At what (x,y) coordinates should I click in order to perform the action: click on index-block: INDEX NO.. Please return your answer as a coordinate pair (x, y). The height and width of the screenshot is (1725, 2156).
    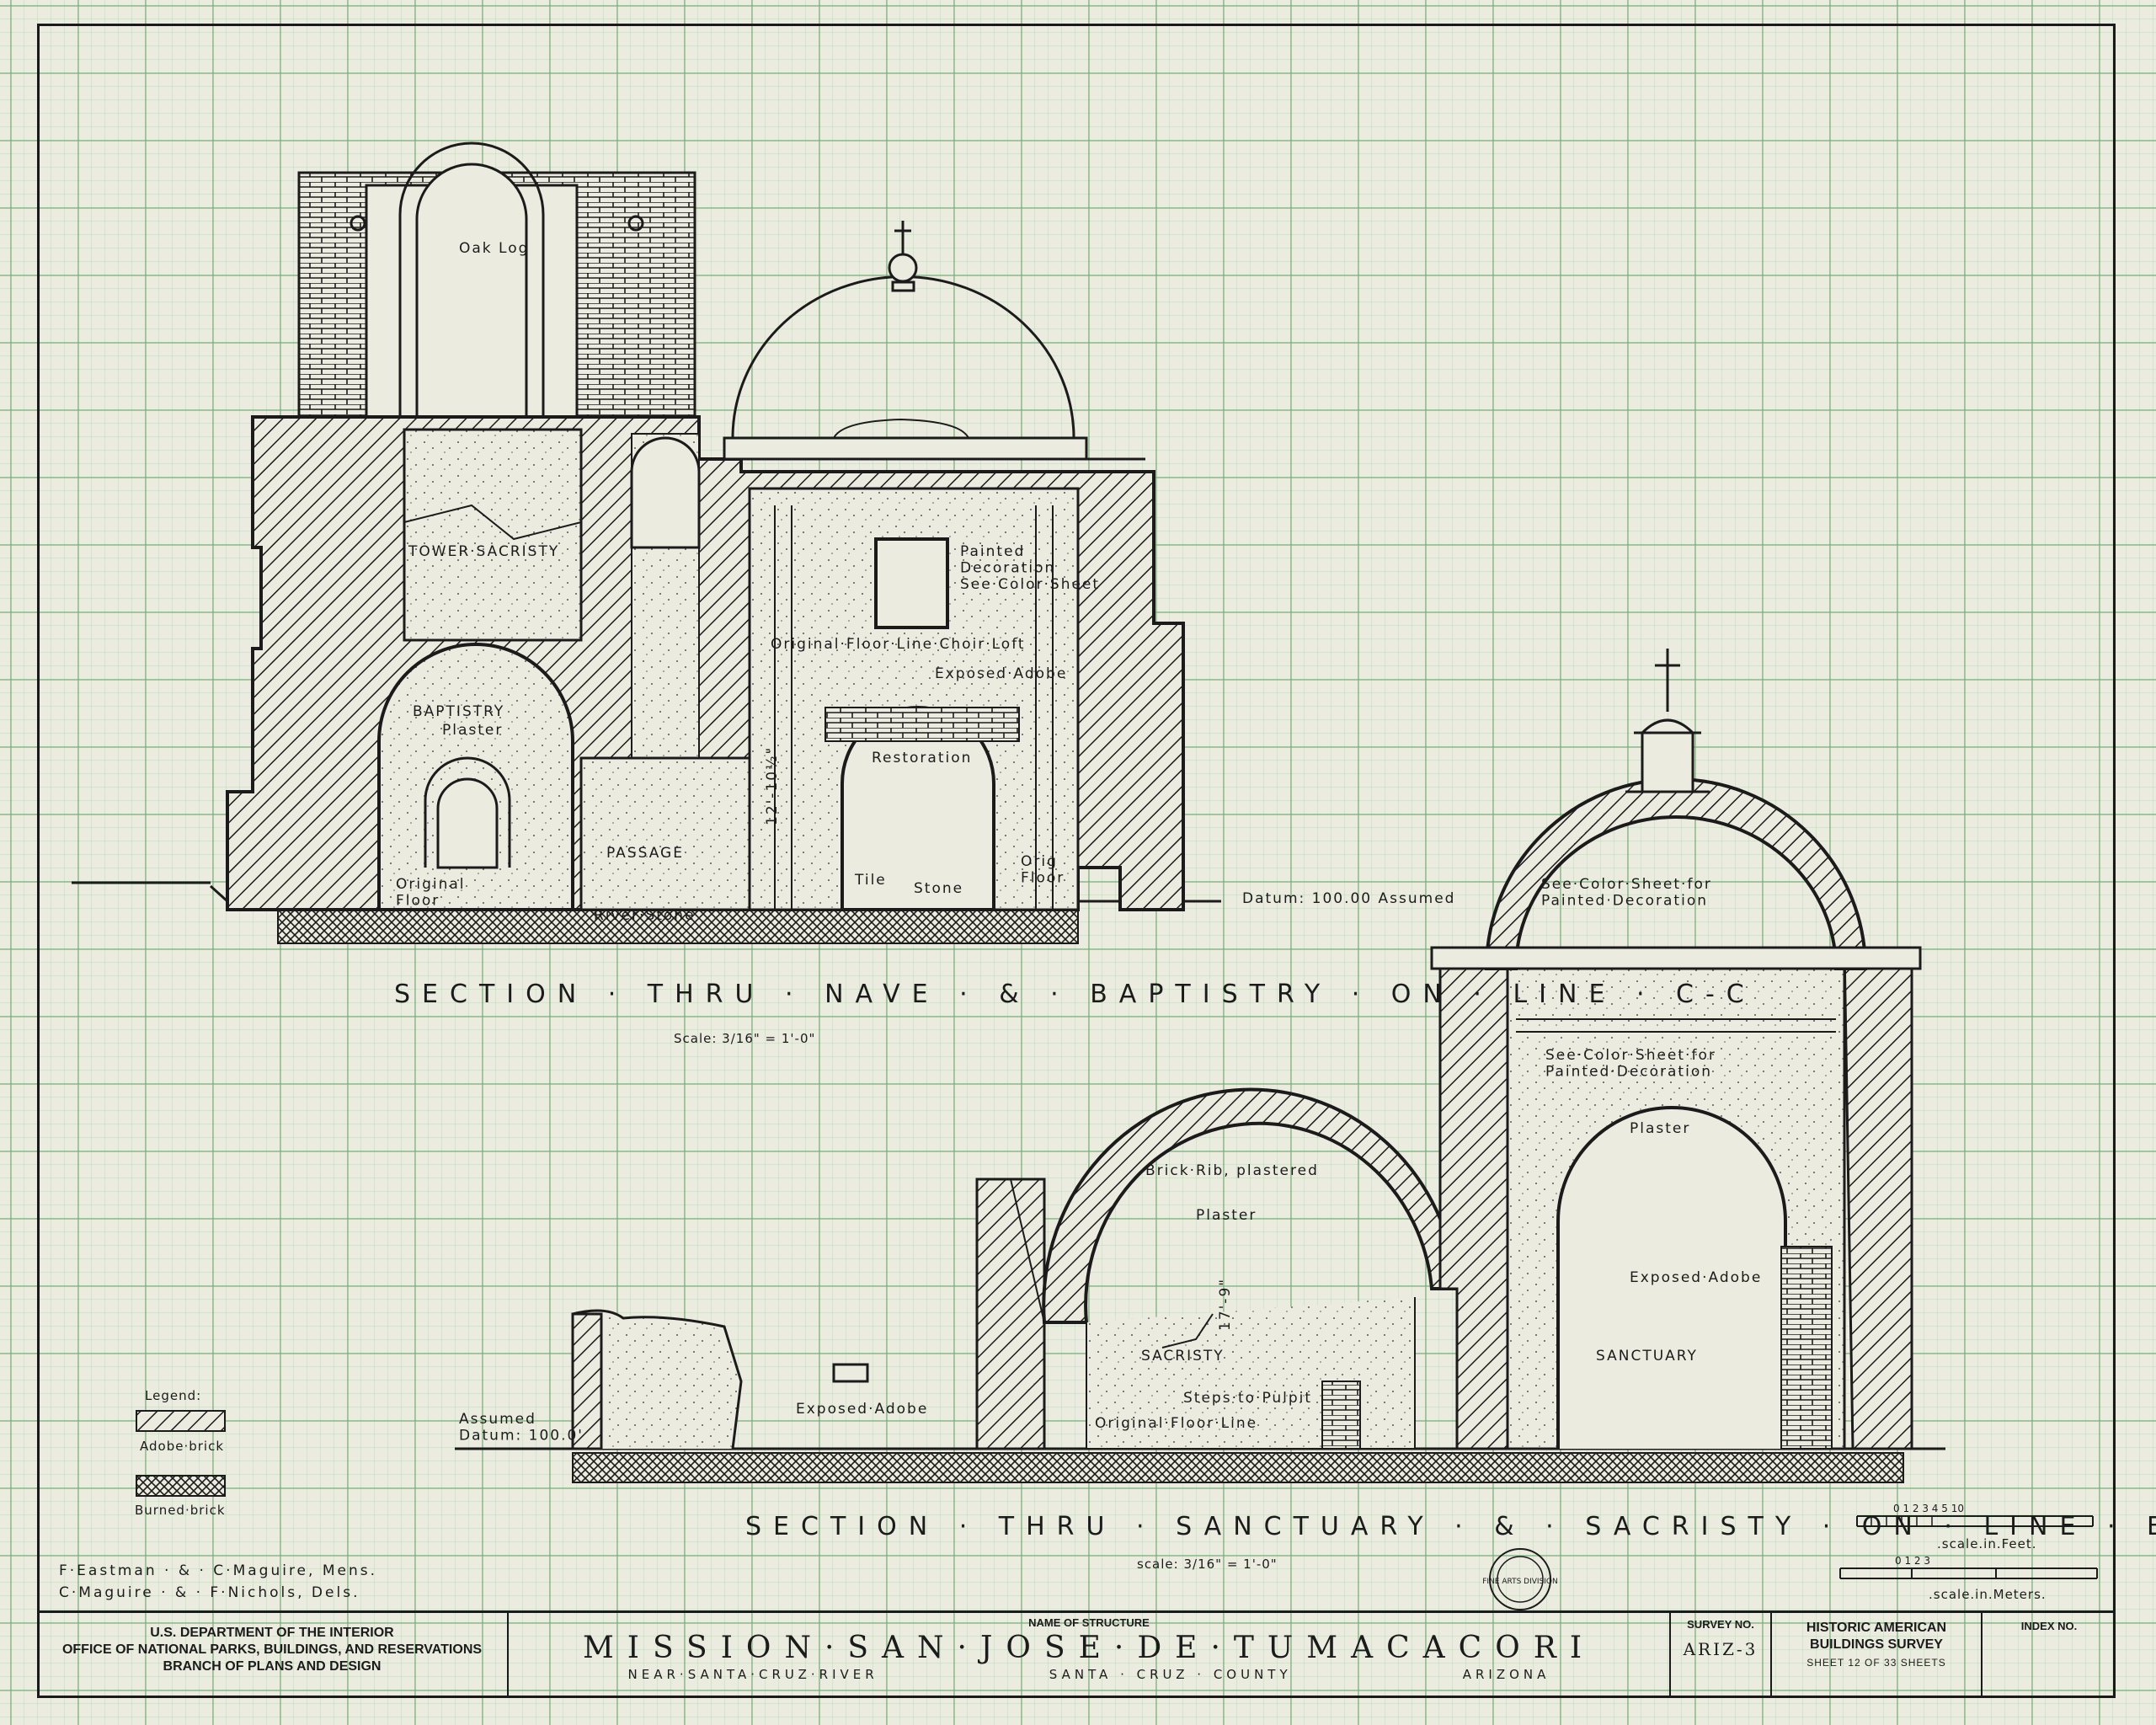
    Looking at the image, I should click on (2049, 1655).